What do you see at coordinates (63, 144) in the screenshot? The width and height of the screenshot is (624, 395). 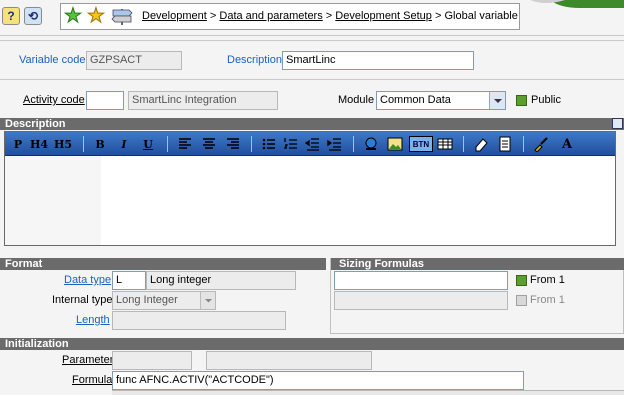 I see `h5-button: H5` at bounding box center [63, 144].